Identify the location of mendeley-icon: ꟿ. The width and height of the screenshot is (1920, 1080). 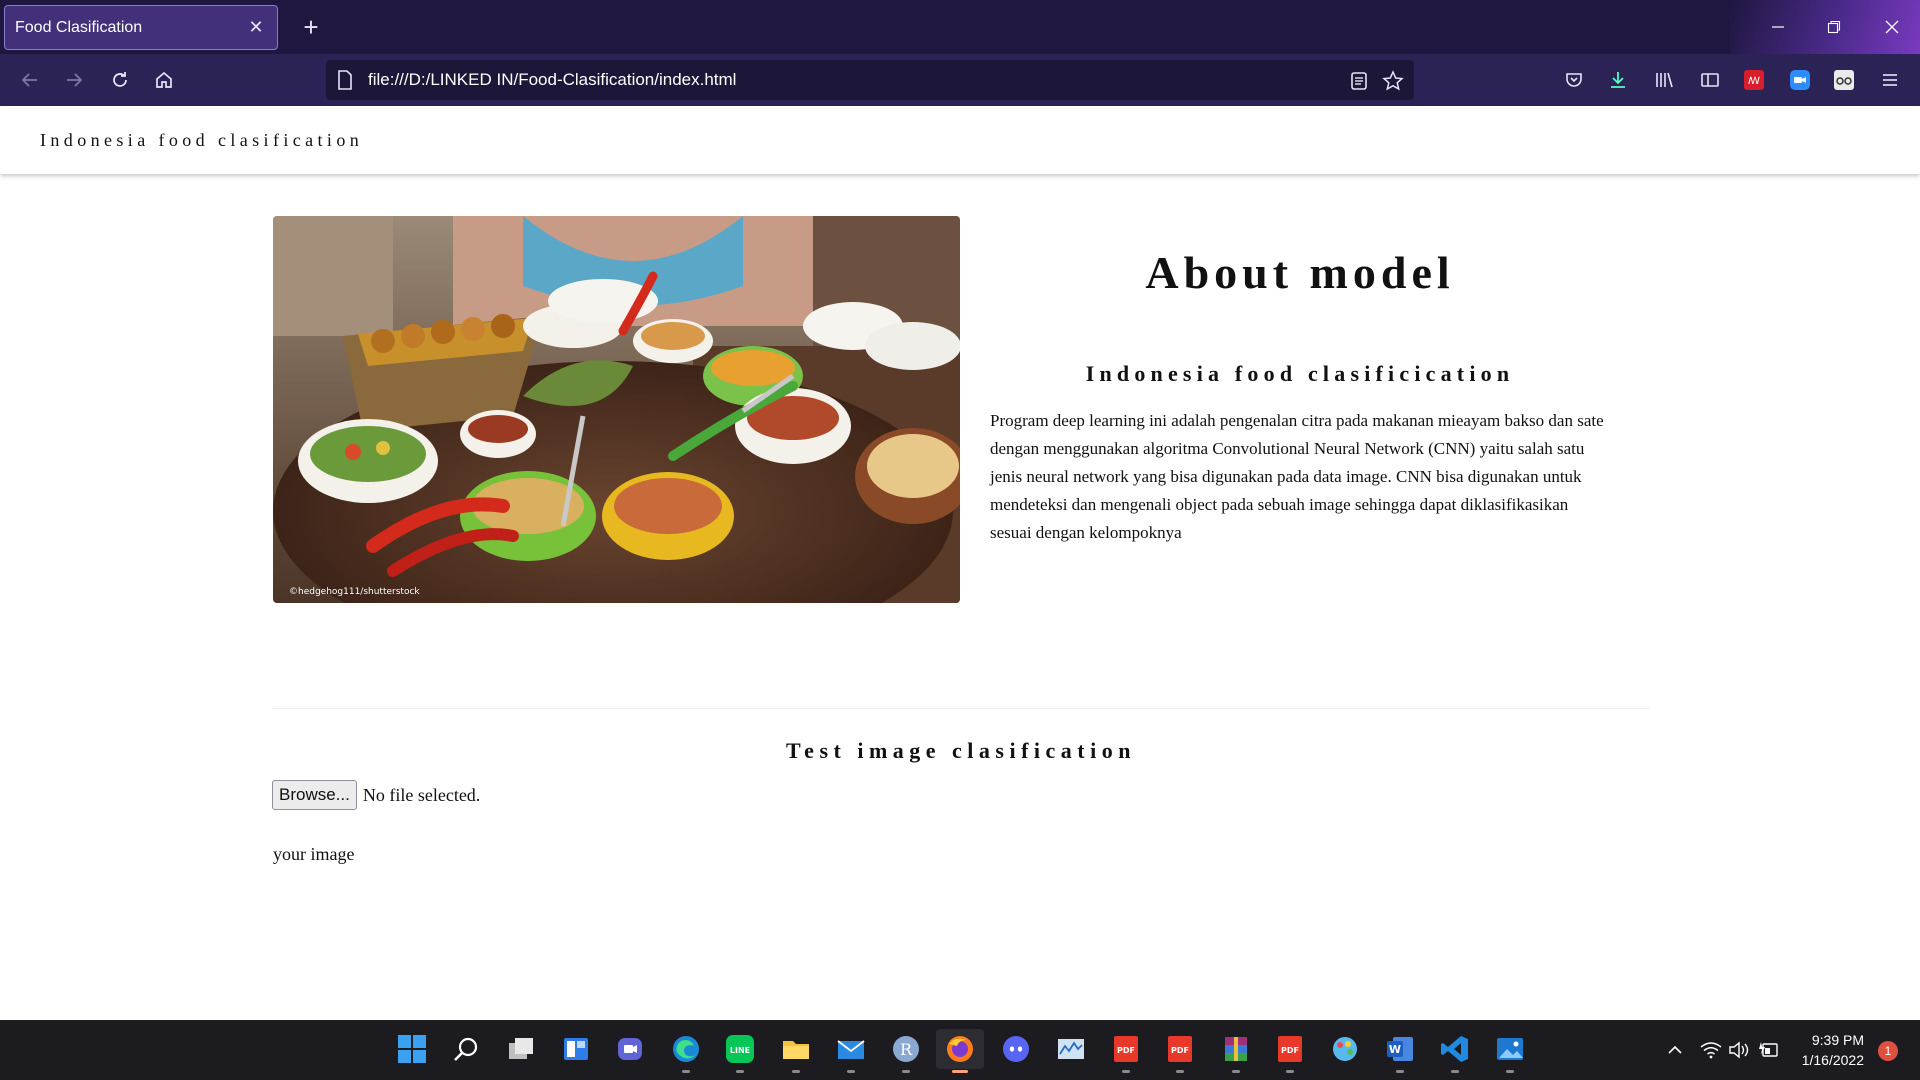
(1754, 80).